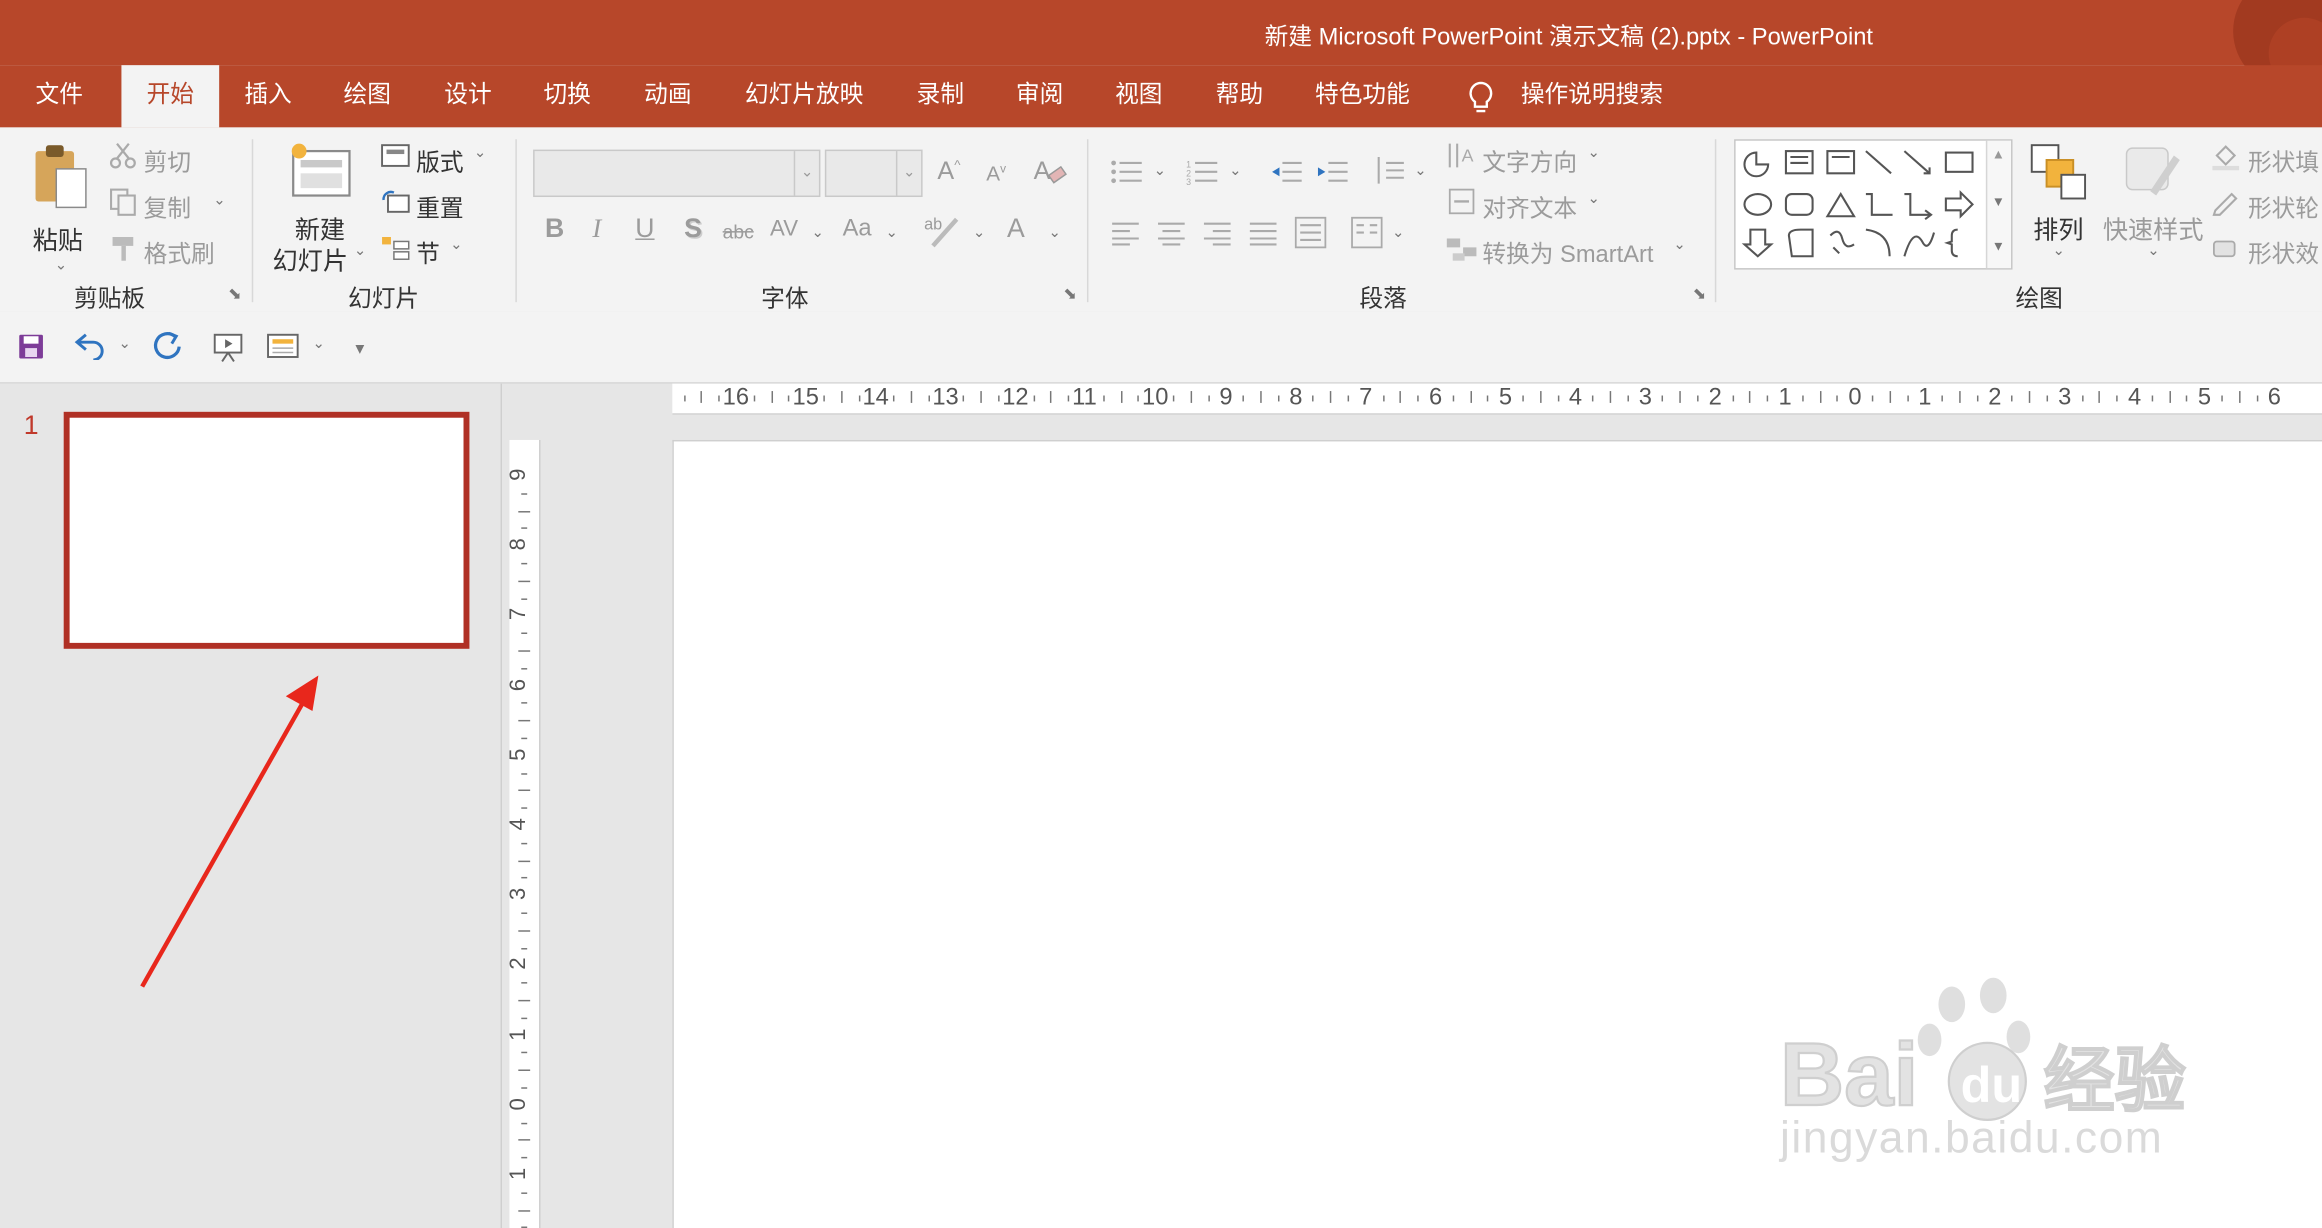 Image resolution: width=2322 pixels, height=1228 pixels. Describe the element at coordinates (1138, 96) in the screenshot. I see `tab-view: 视图` at that location.